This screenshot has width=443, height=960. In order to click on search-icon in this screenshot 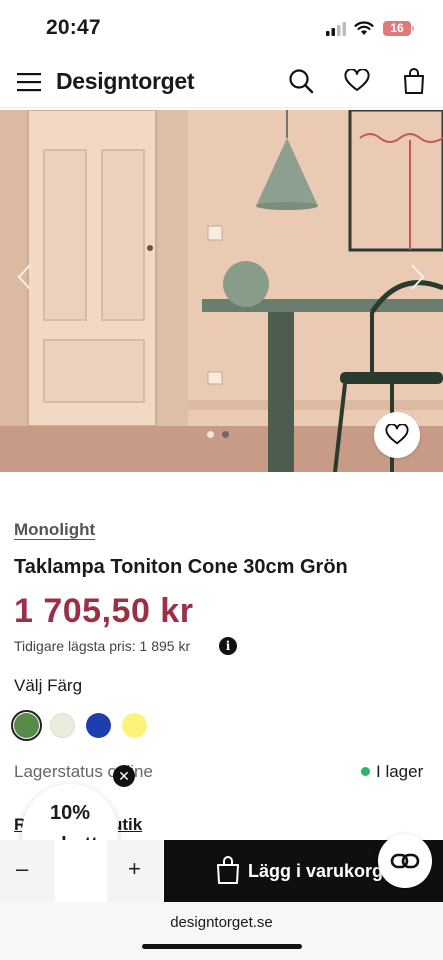, I will do `click(301, 81)`.